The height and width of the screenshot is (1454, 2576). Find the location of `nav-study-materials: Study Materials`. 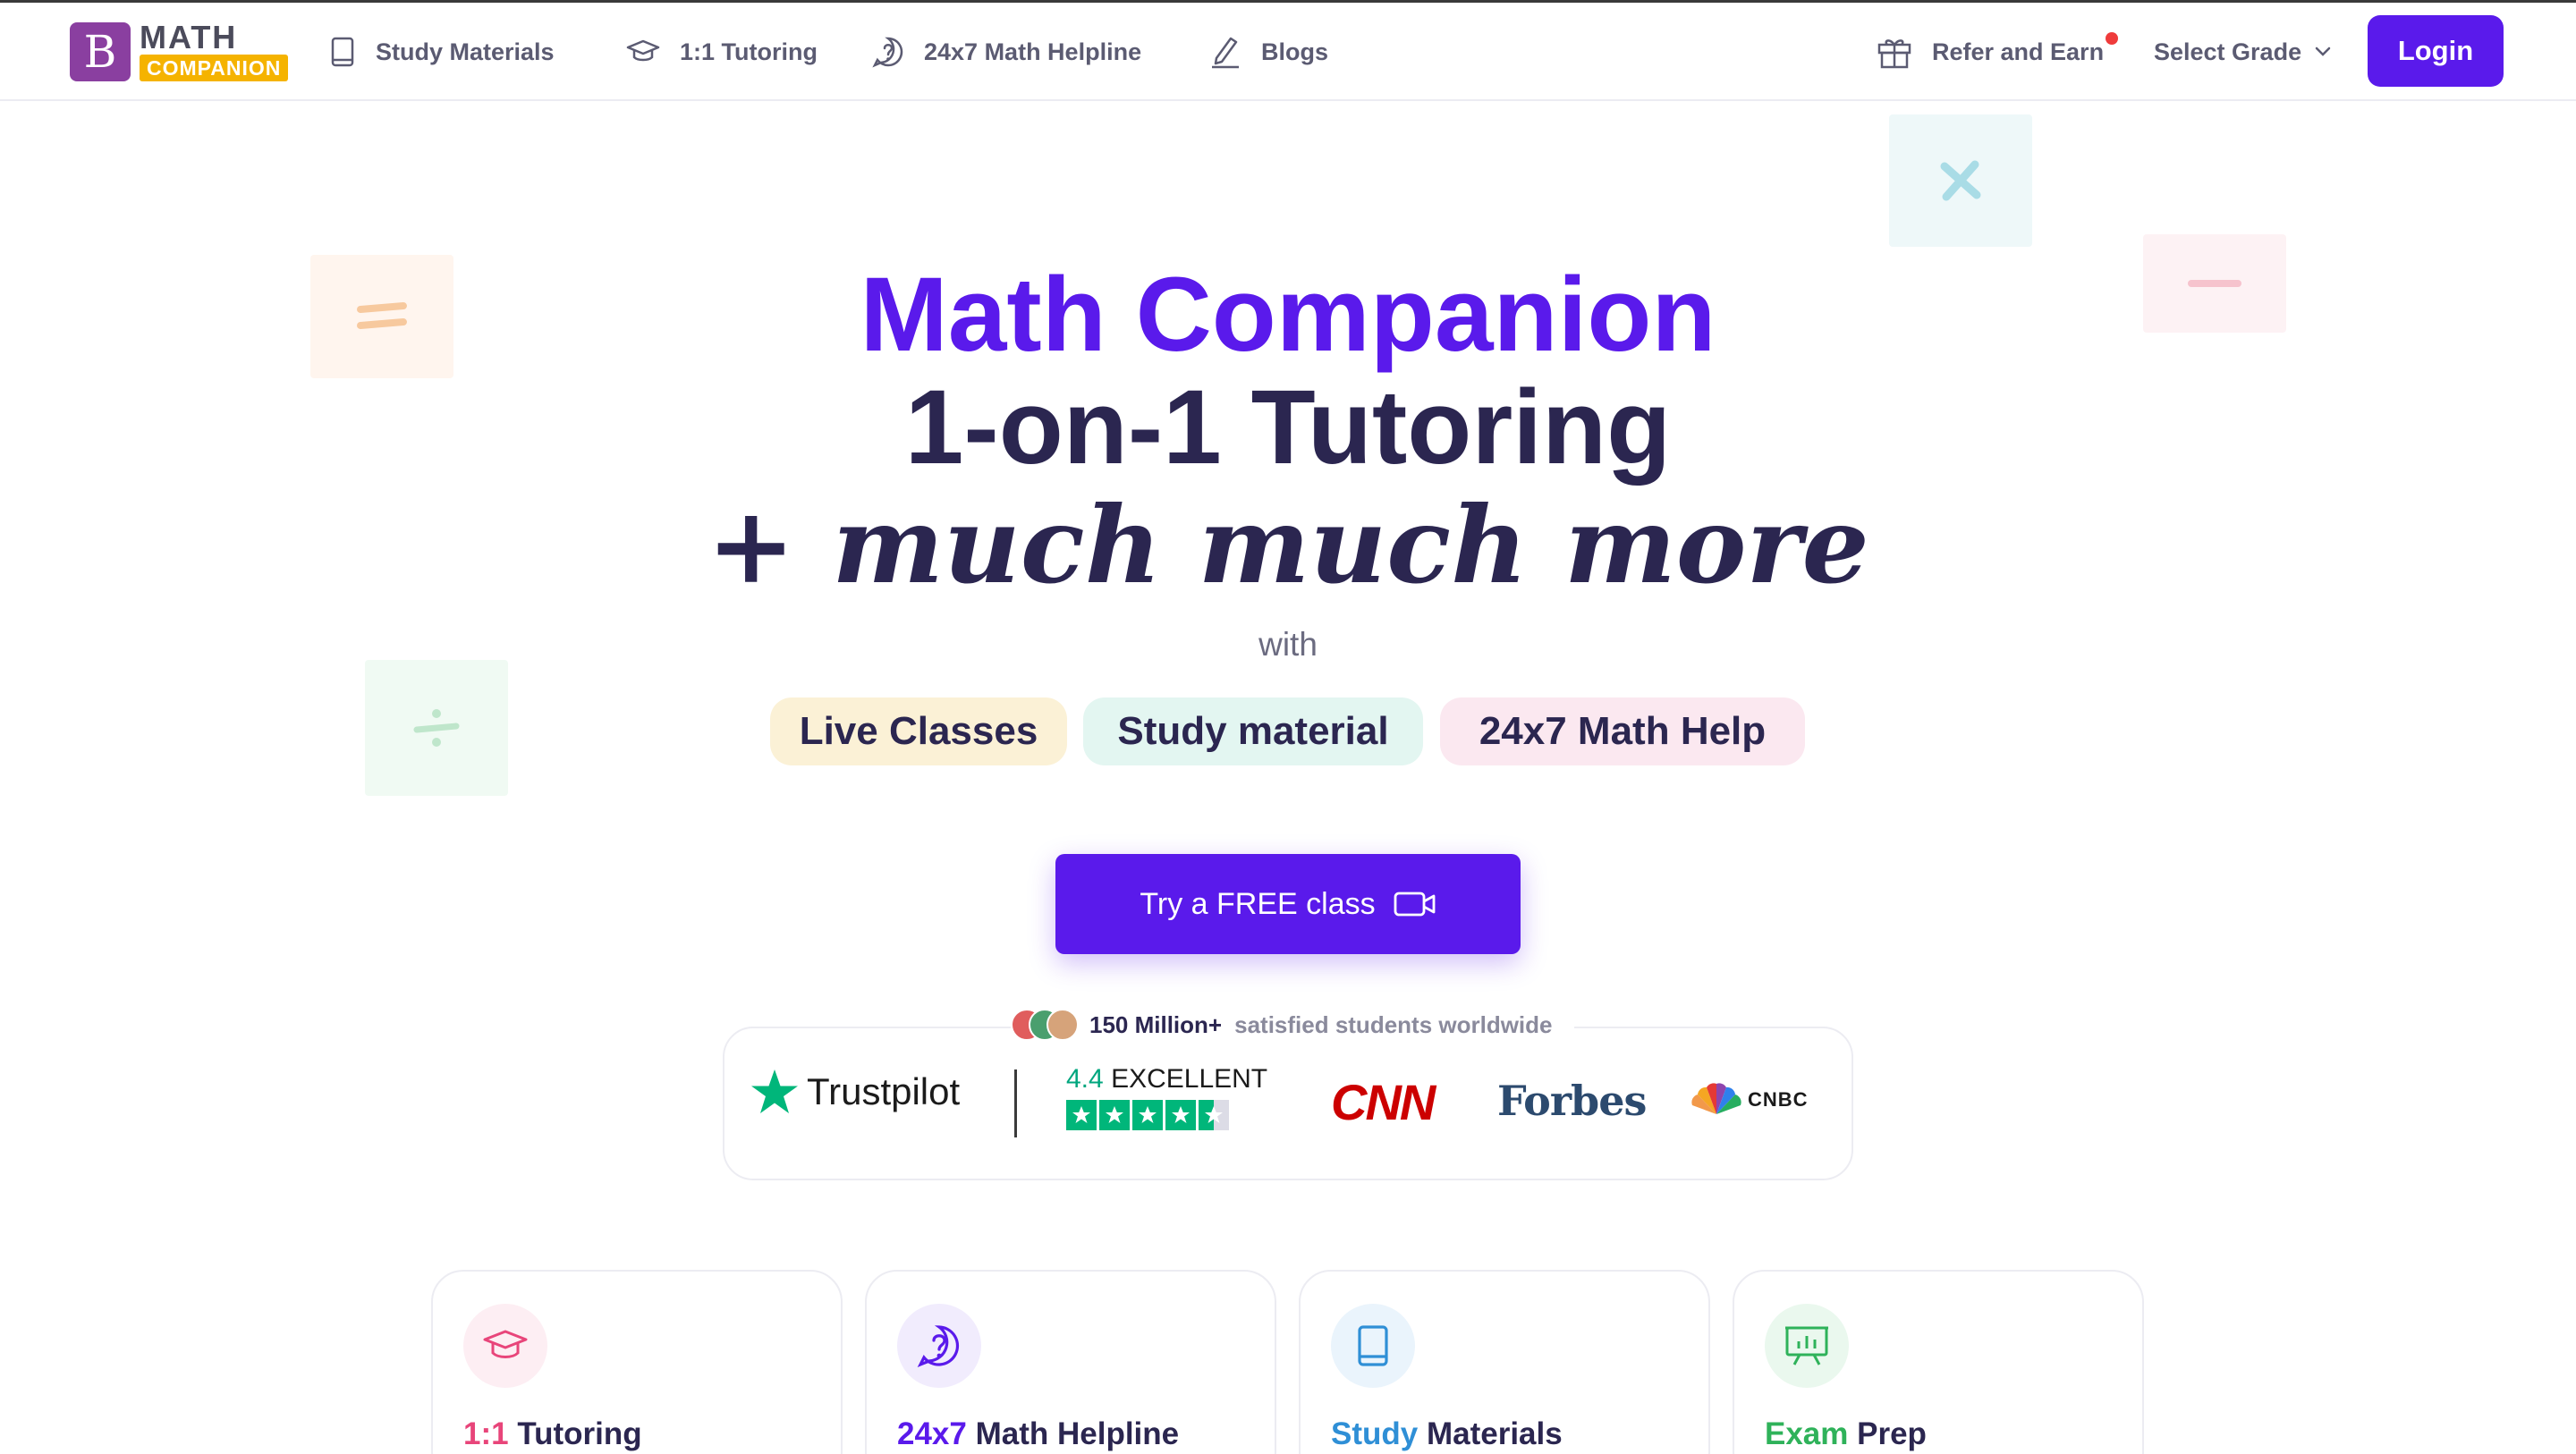

nav-study-materials: Study Materials is located at coordinates (442, 52).